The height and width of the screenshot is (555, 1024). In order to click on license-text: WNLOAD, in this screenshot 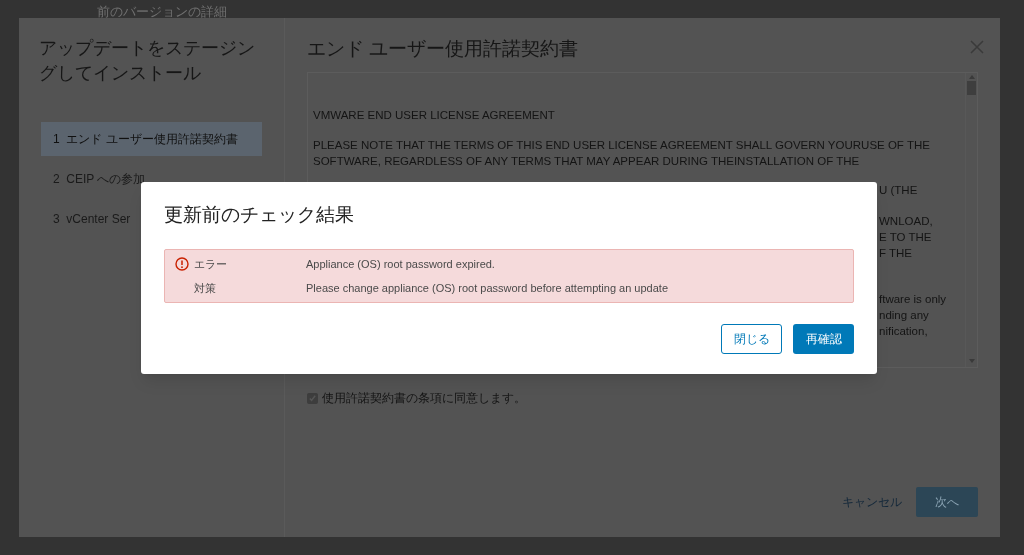, I will do `click(906, 221)`.